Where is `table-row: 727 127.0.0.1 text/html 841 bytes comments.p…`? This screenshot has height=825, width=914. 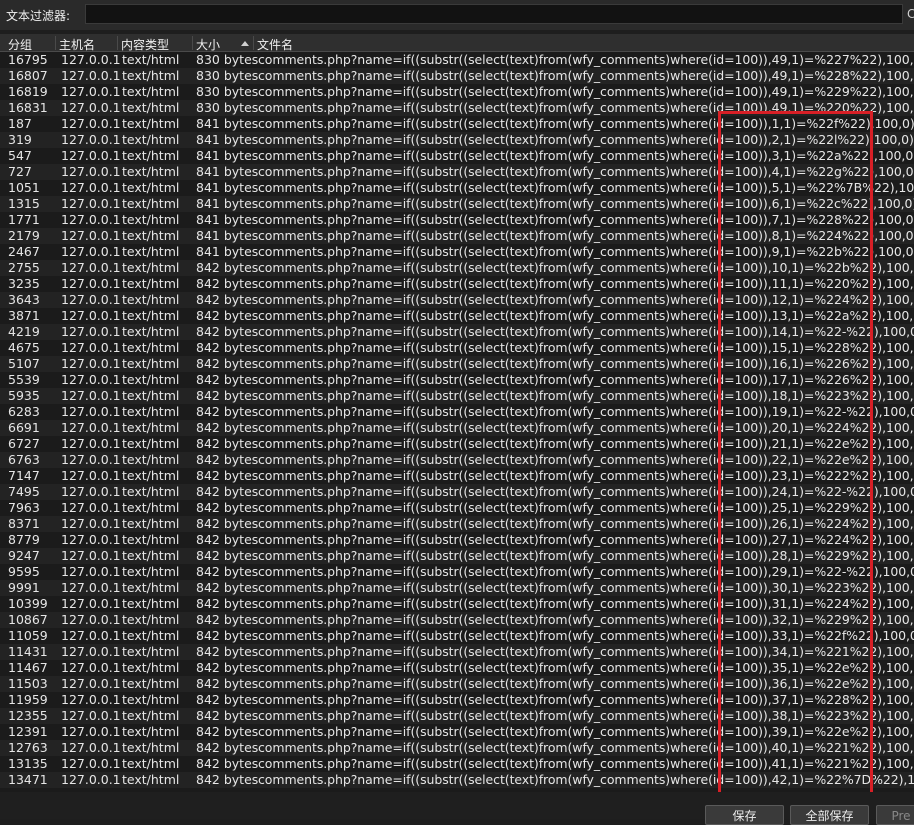
table-row: 727 127.0.0.1 text/html 841 bytes comments.p… is located at coordinates (457, 172).